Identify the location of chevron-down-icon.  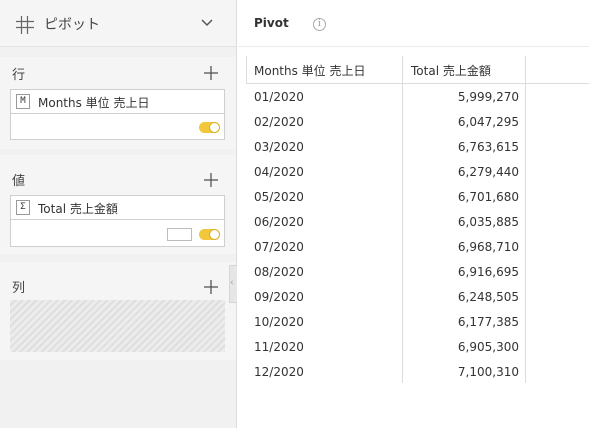
(207, 23).